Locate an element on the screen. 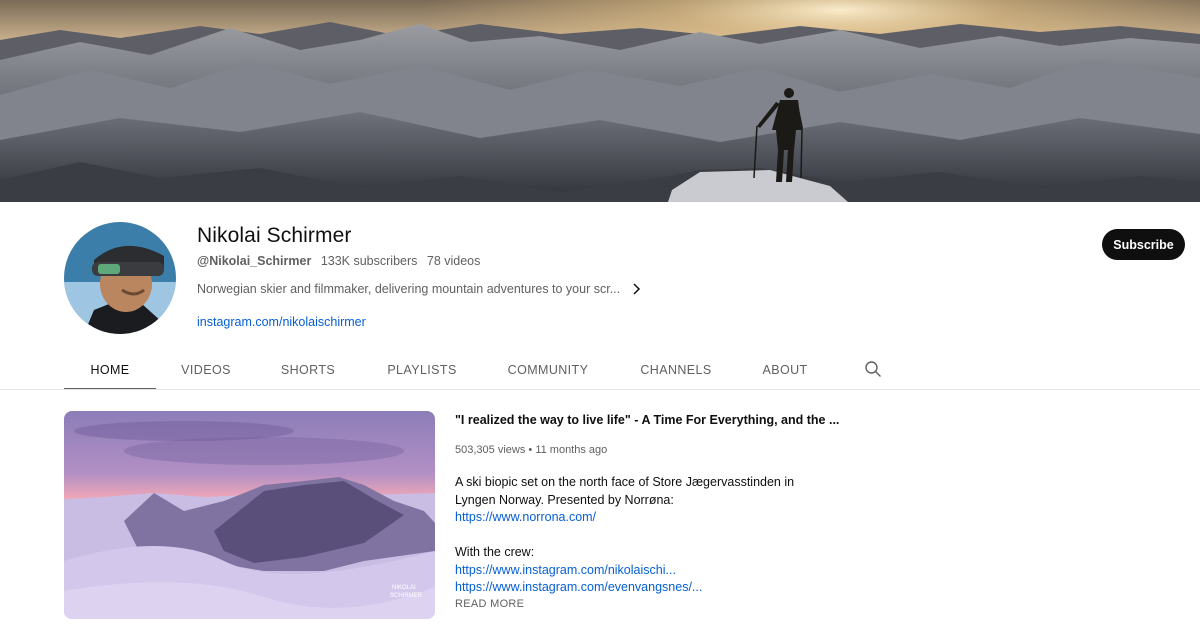  thumbnail-watermark-line1: NIKOLAI is located at coordinates (404, 588).